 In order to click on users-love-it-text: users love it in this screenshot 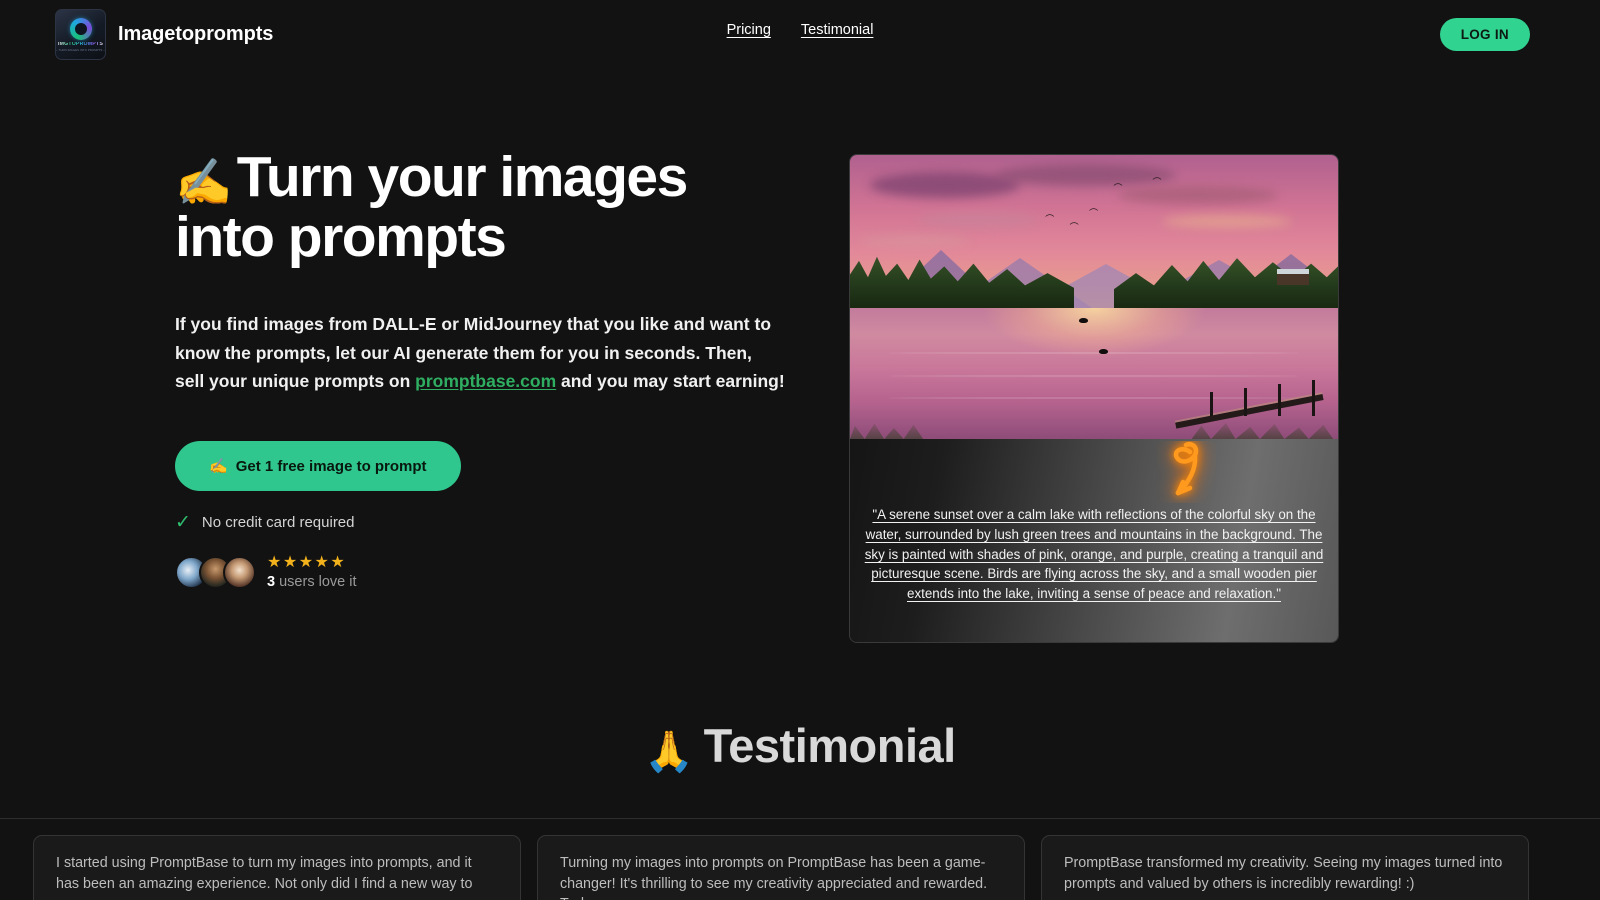, I will do `click(318, 581)`.